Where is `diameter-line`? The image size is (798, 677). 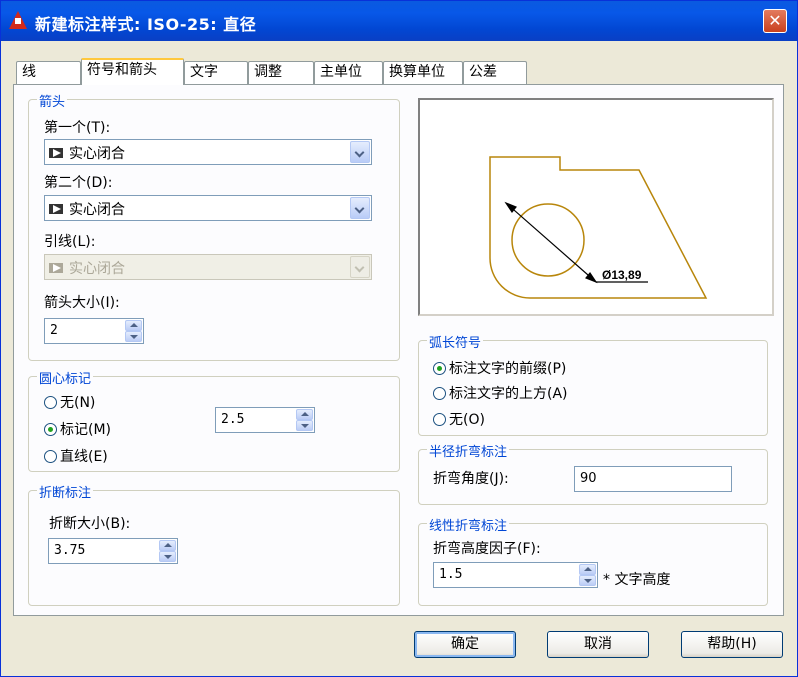
diameter-line is located at coordinates (551, 242).